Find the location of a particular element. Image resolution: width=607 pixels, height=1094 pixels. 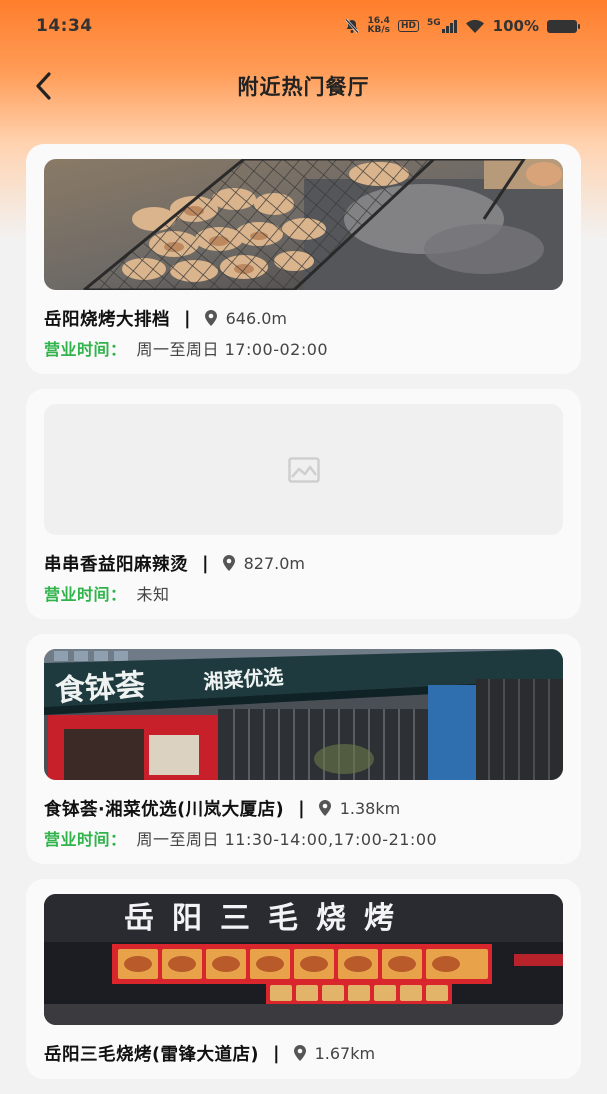

night-storefront-photo: 岳阳三毛烧烤 is located at coordinates (303, 959).